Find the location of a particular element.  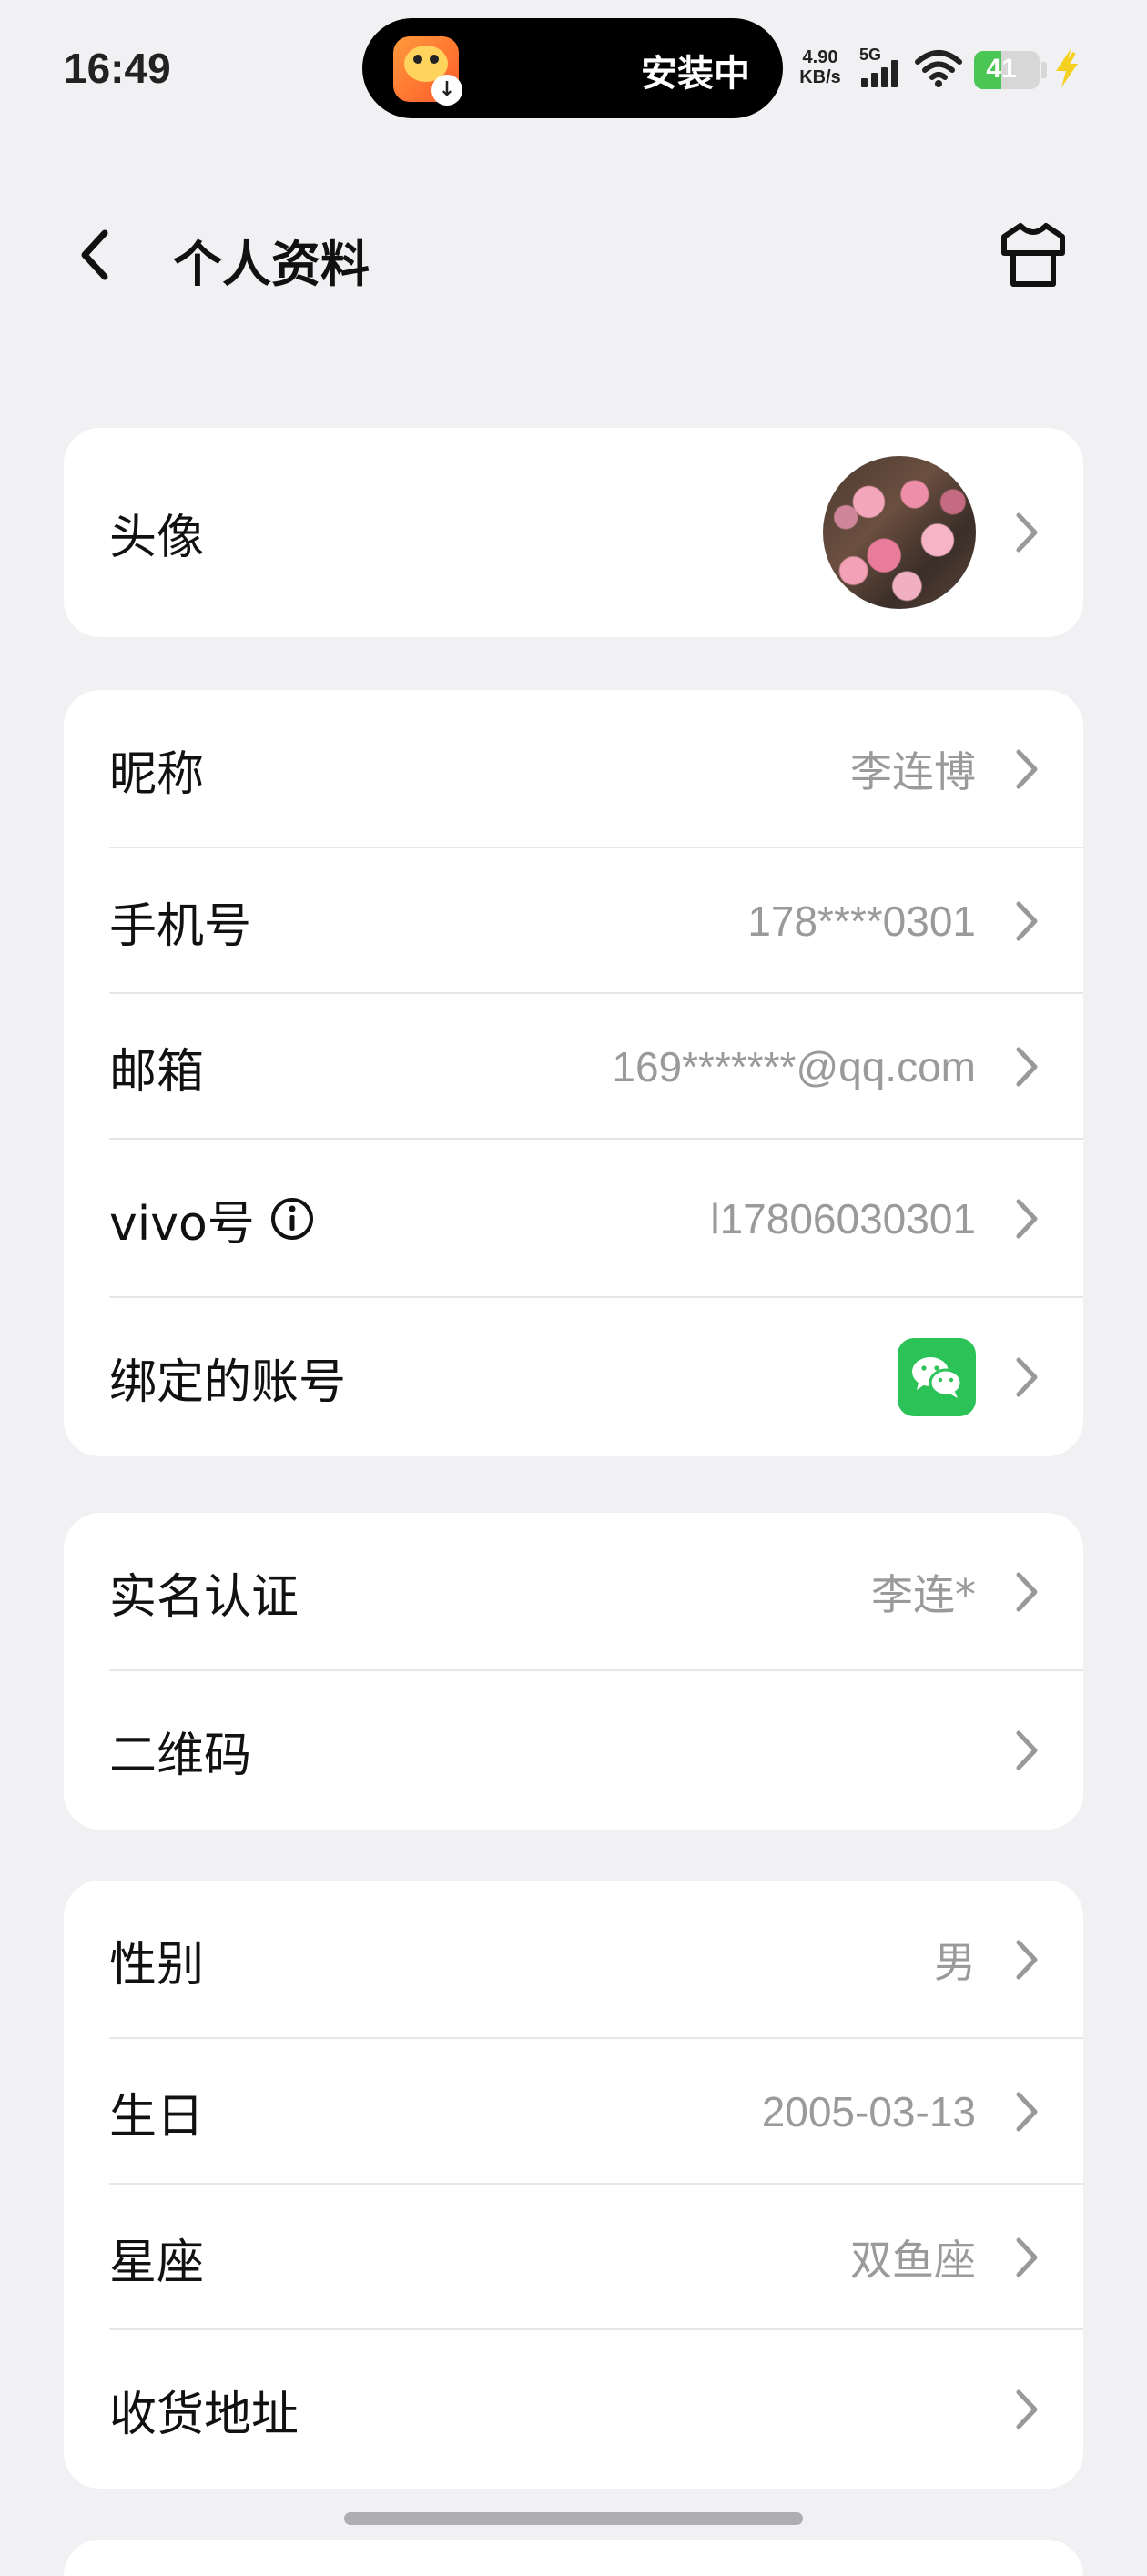

shipping-address-row: 收货地址 is located at coordinates (573, 2409).